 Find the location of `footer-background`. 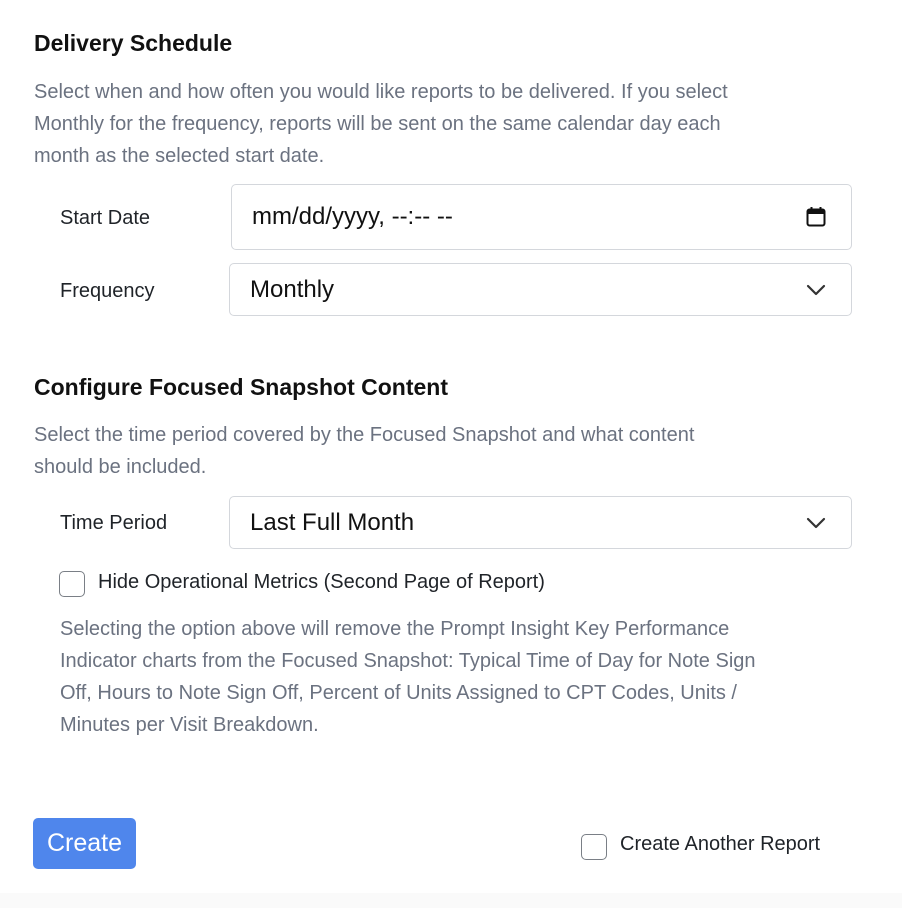

footer-background is located at coordinates (451, 900).